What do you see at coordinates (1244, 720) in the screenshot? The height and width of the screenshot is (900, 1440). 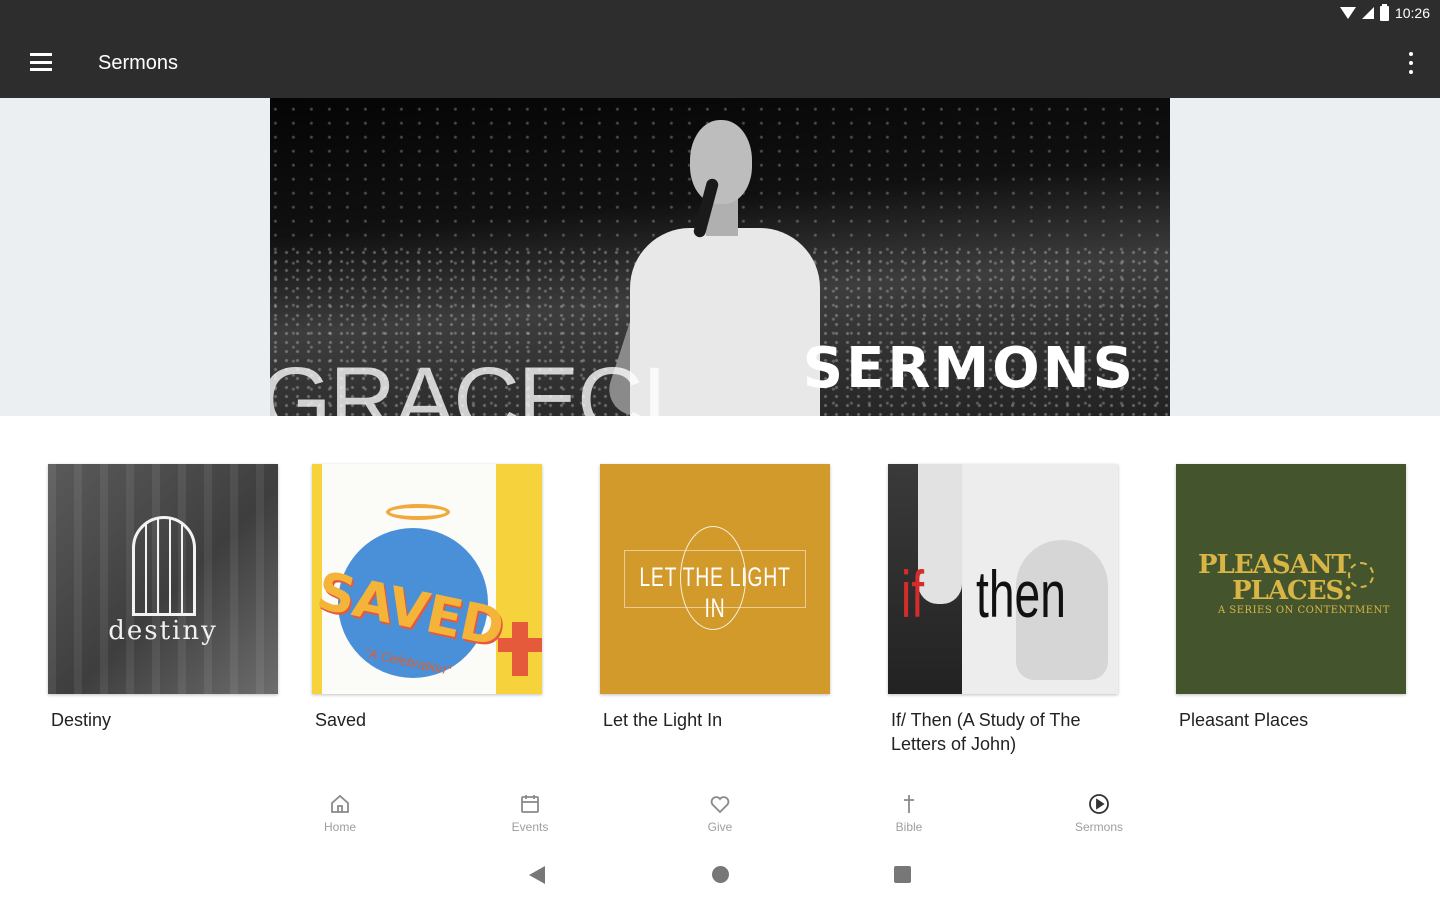 I see `series-title: Pleasant Places` at bounding box center [1244, 720].